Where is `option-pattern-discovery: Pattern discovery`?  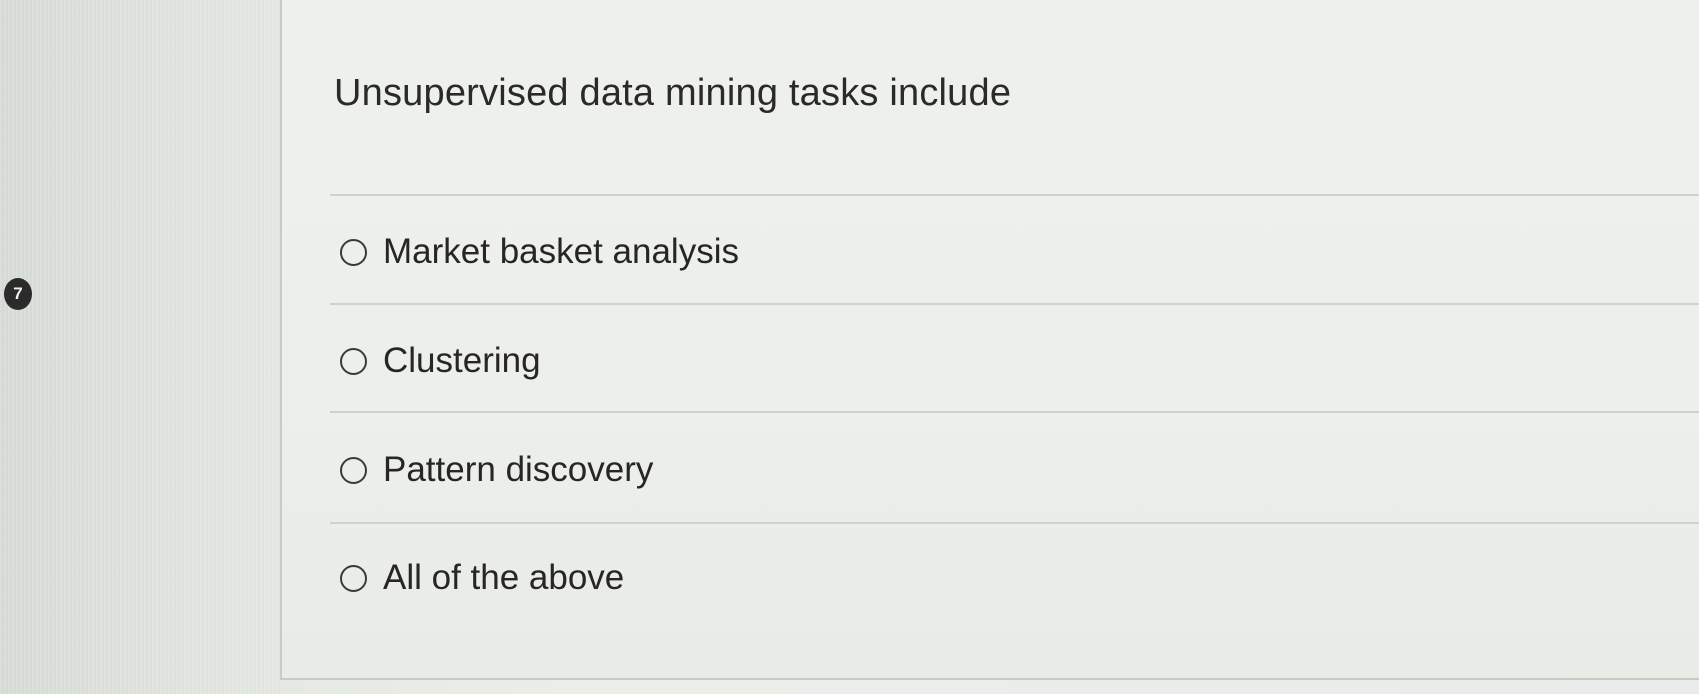
option-pattern-discovery: Pattern discovery is located at coordinates (496, 470).